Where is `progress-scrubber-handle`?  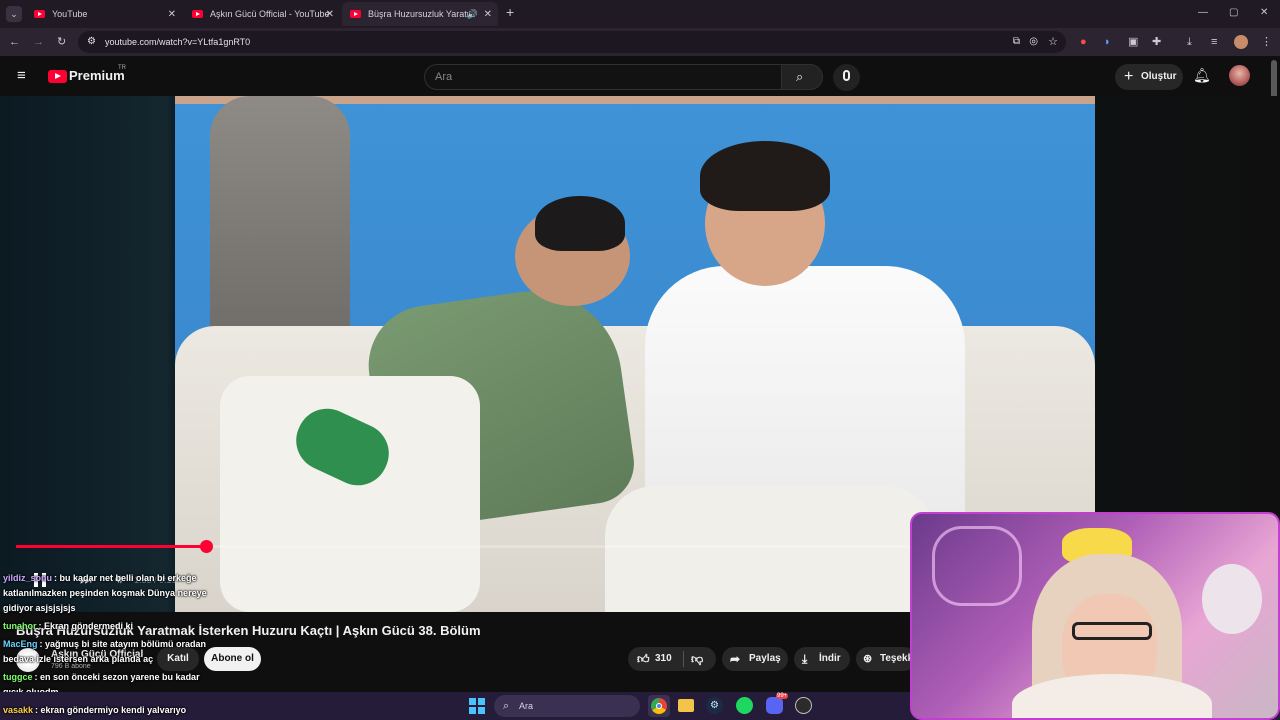
progress-scrubber-handle is located at coordinates (206, 546).